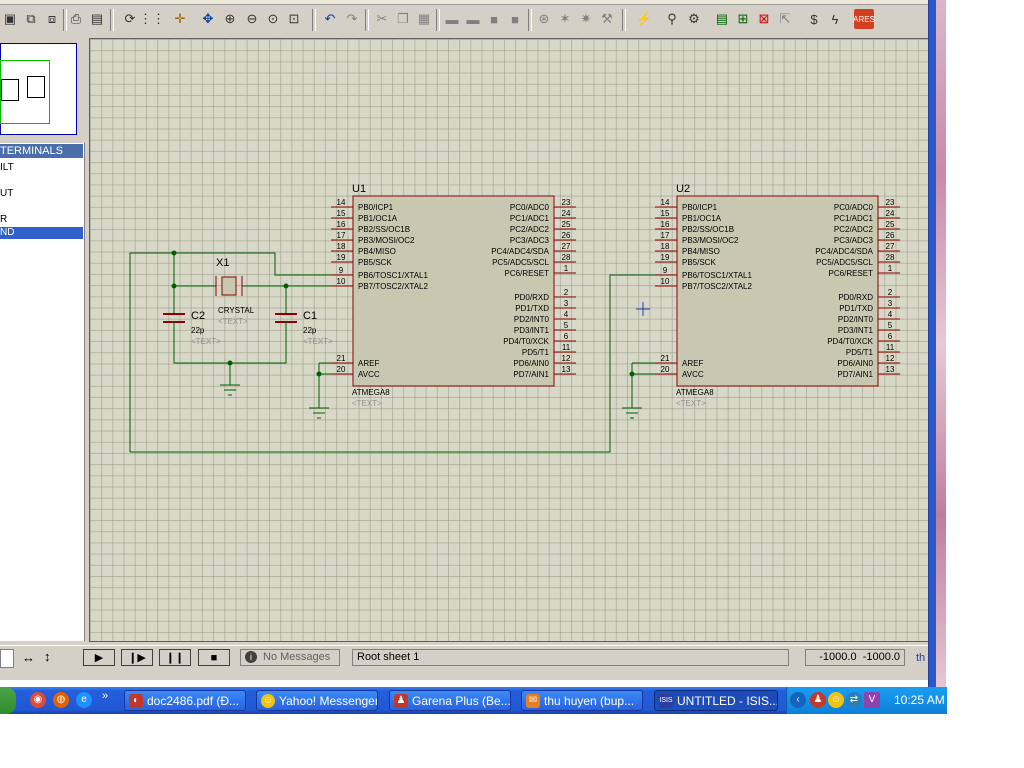 Image resolution: width=1024 pixels, height=768 pixels. I want to click on pin-label: PD1/TXD, so click(532, 308).